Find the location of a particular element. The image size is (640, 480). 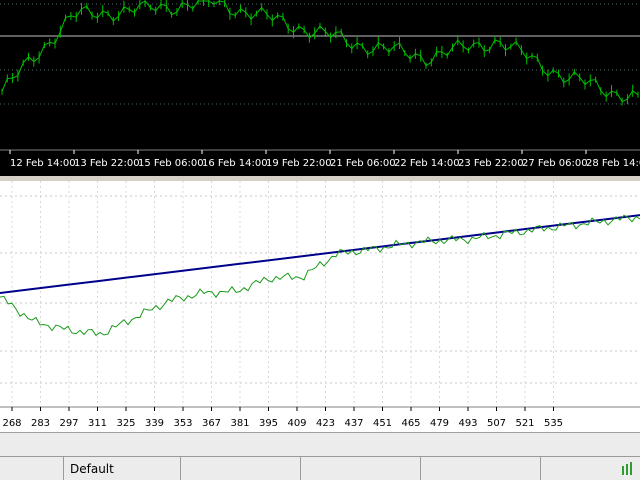

price-x-tick-label: 19 Feb 22:00 is located at coordinates (299, 163).